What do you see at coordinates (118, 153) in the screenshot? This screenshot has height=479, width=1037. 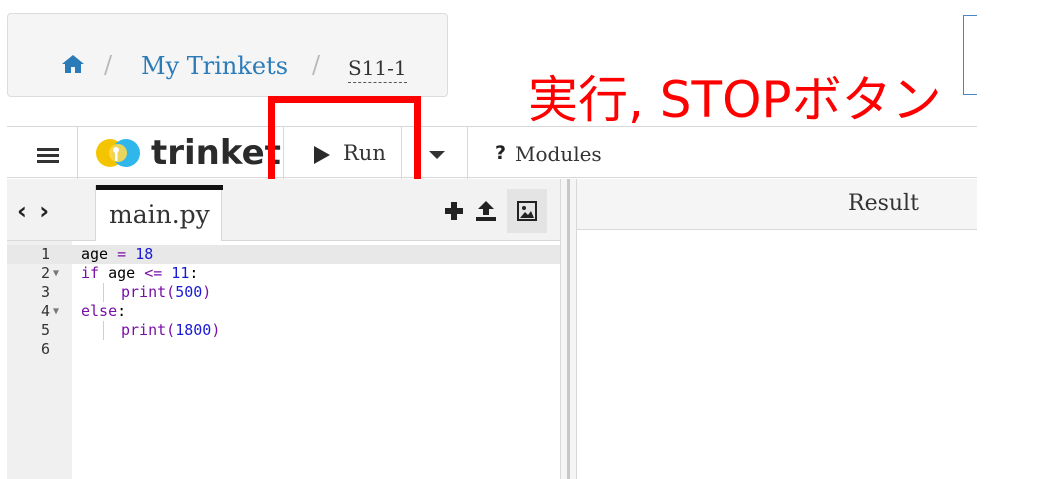 I see `trinket-logo-icon` at bounding box center [118, 153].